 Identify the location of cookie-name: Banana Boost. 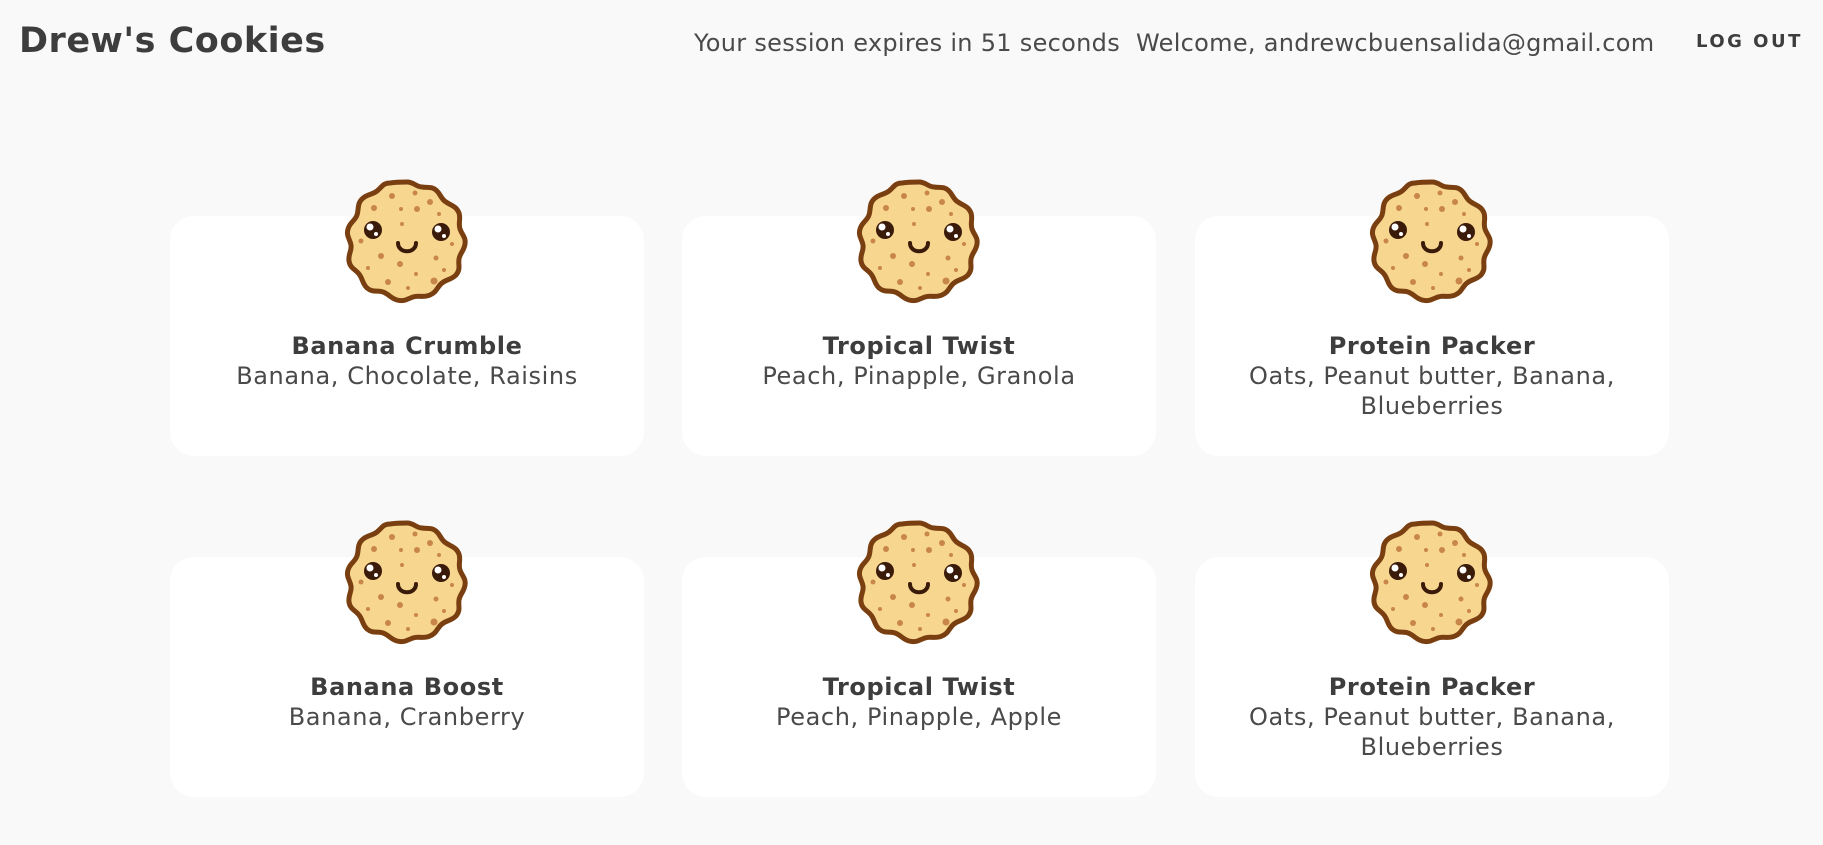
(407, 687).